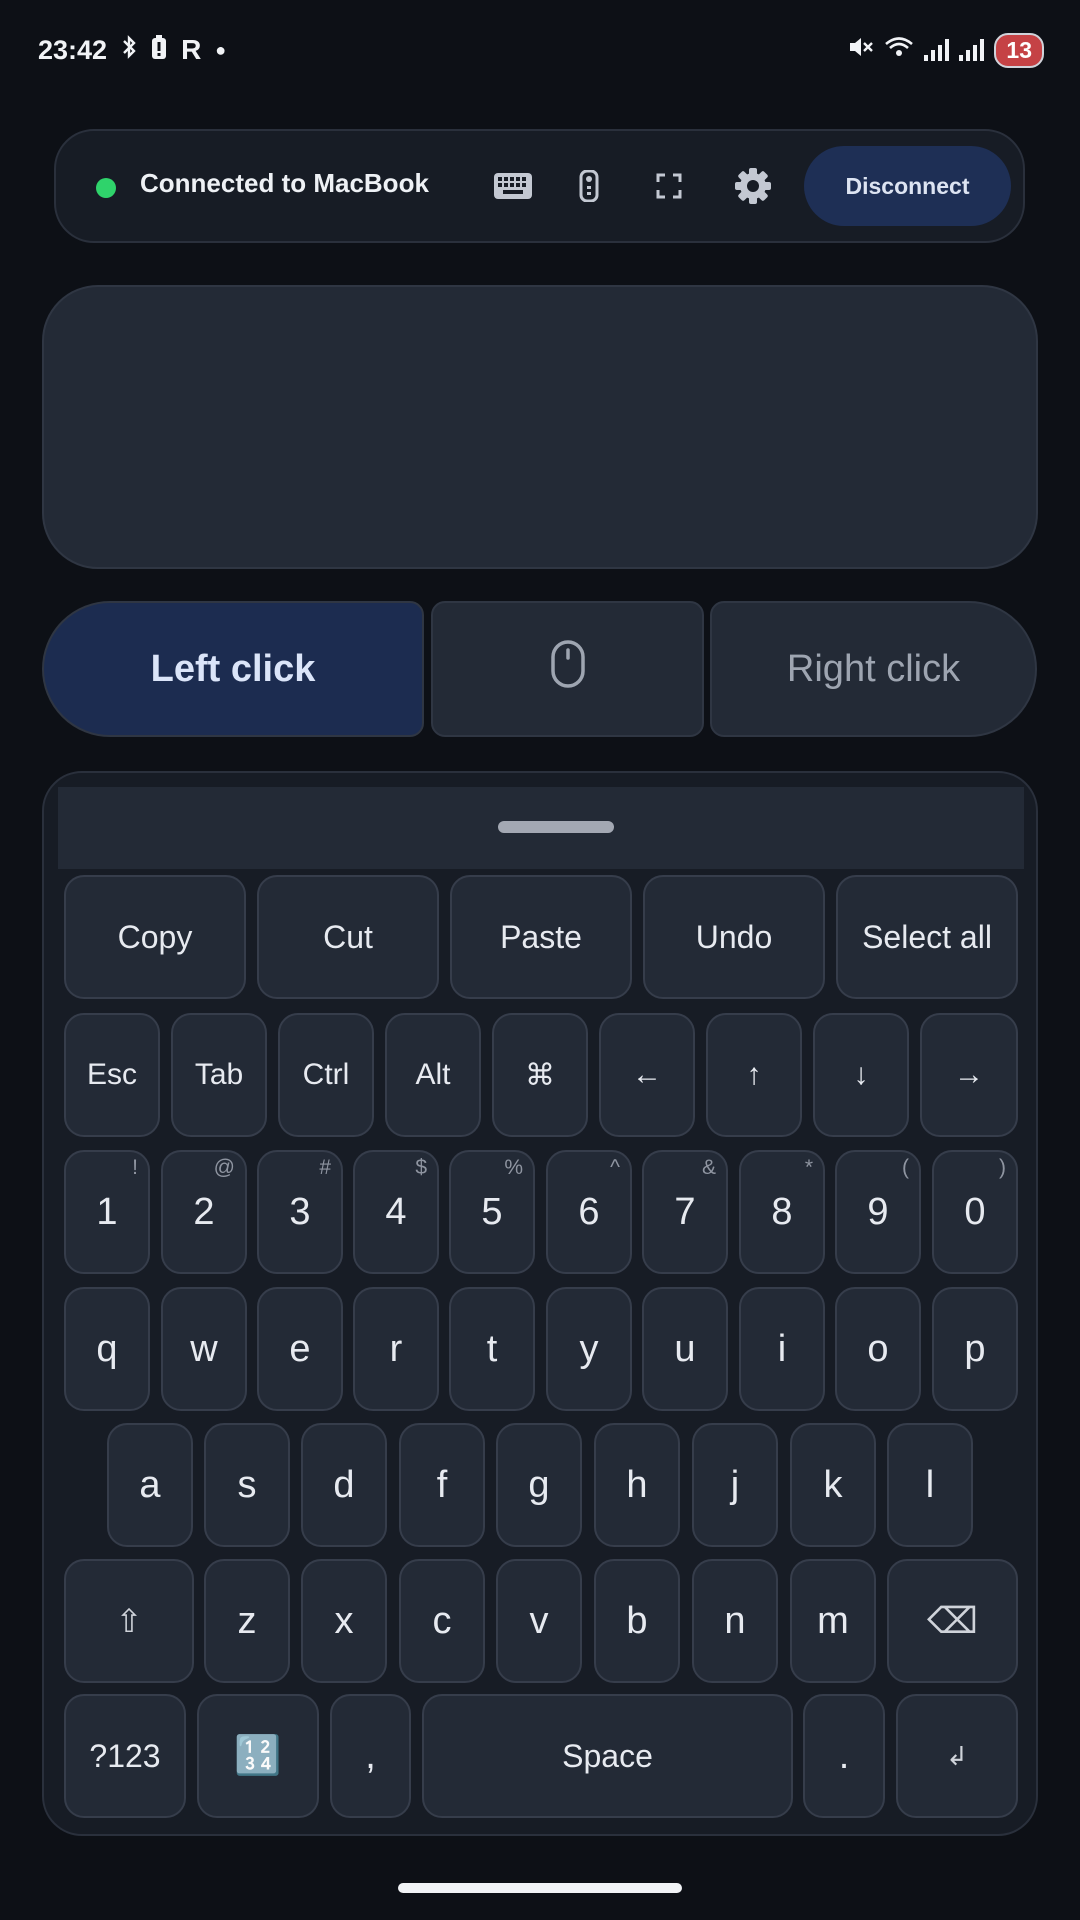  What do you see at coordinates (73, 49) in the screenshot?
I see `clock: 23:42` at bounding box center [73, 49].